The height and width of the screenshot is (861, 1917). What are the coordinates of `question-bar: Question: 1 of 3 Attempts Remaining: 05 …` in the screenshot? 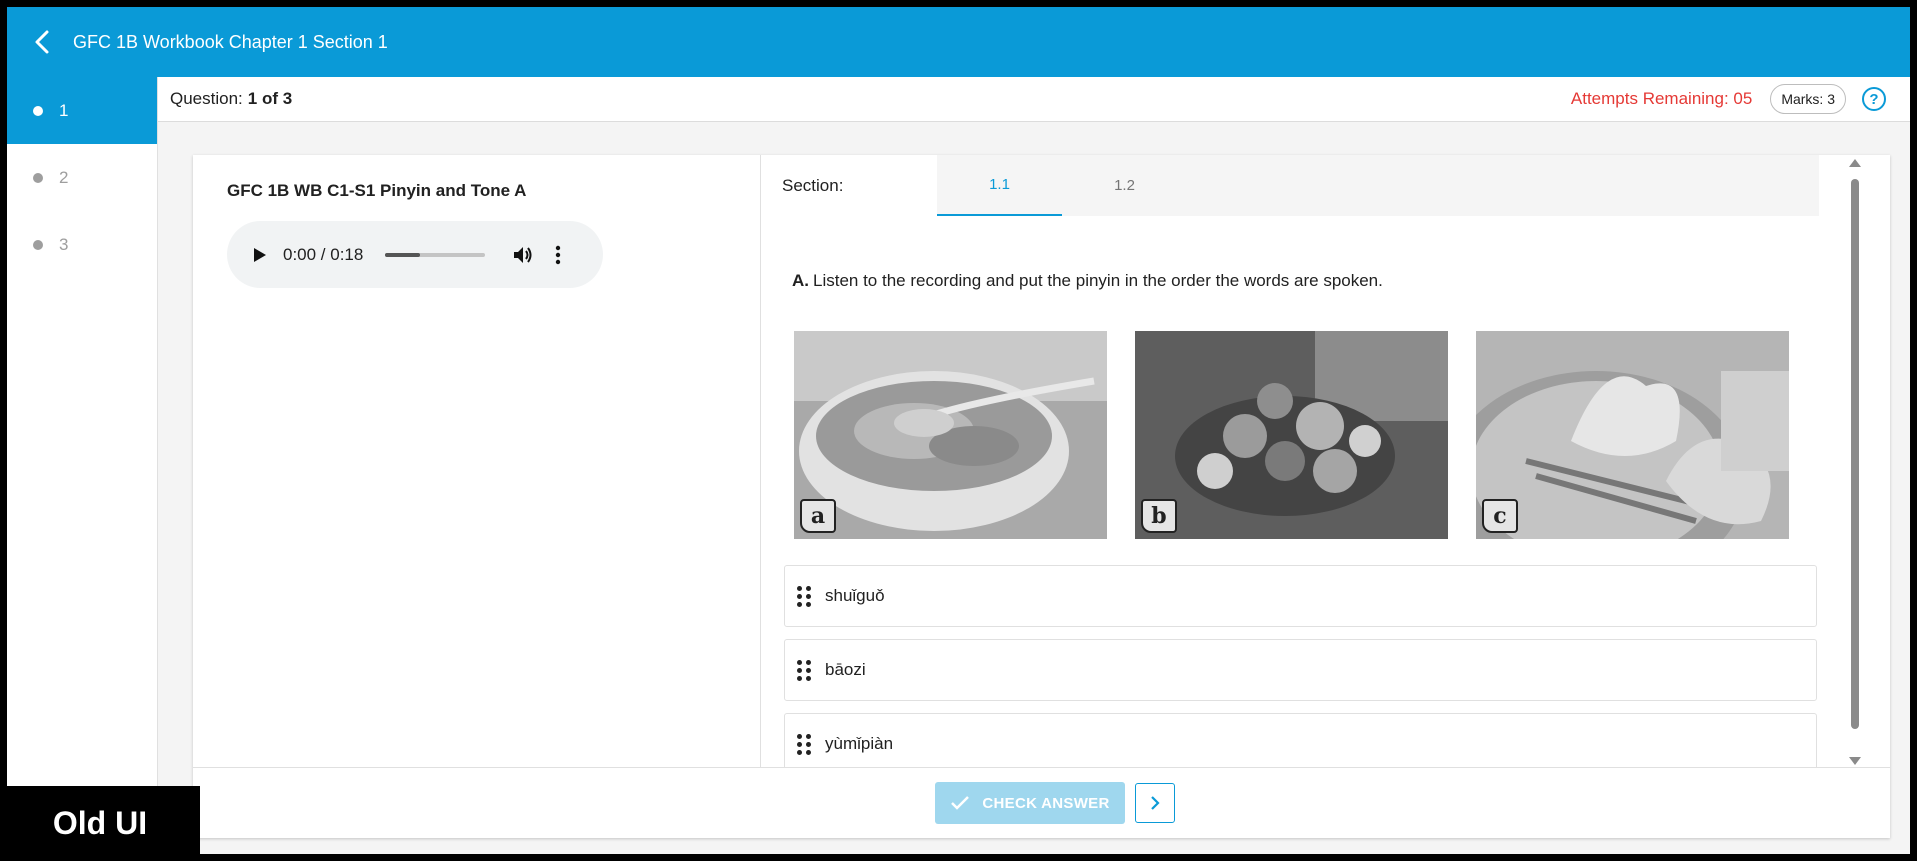 It's located at (1034, 99).